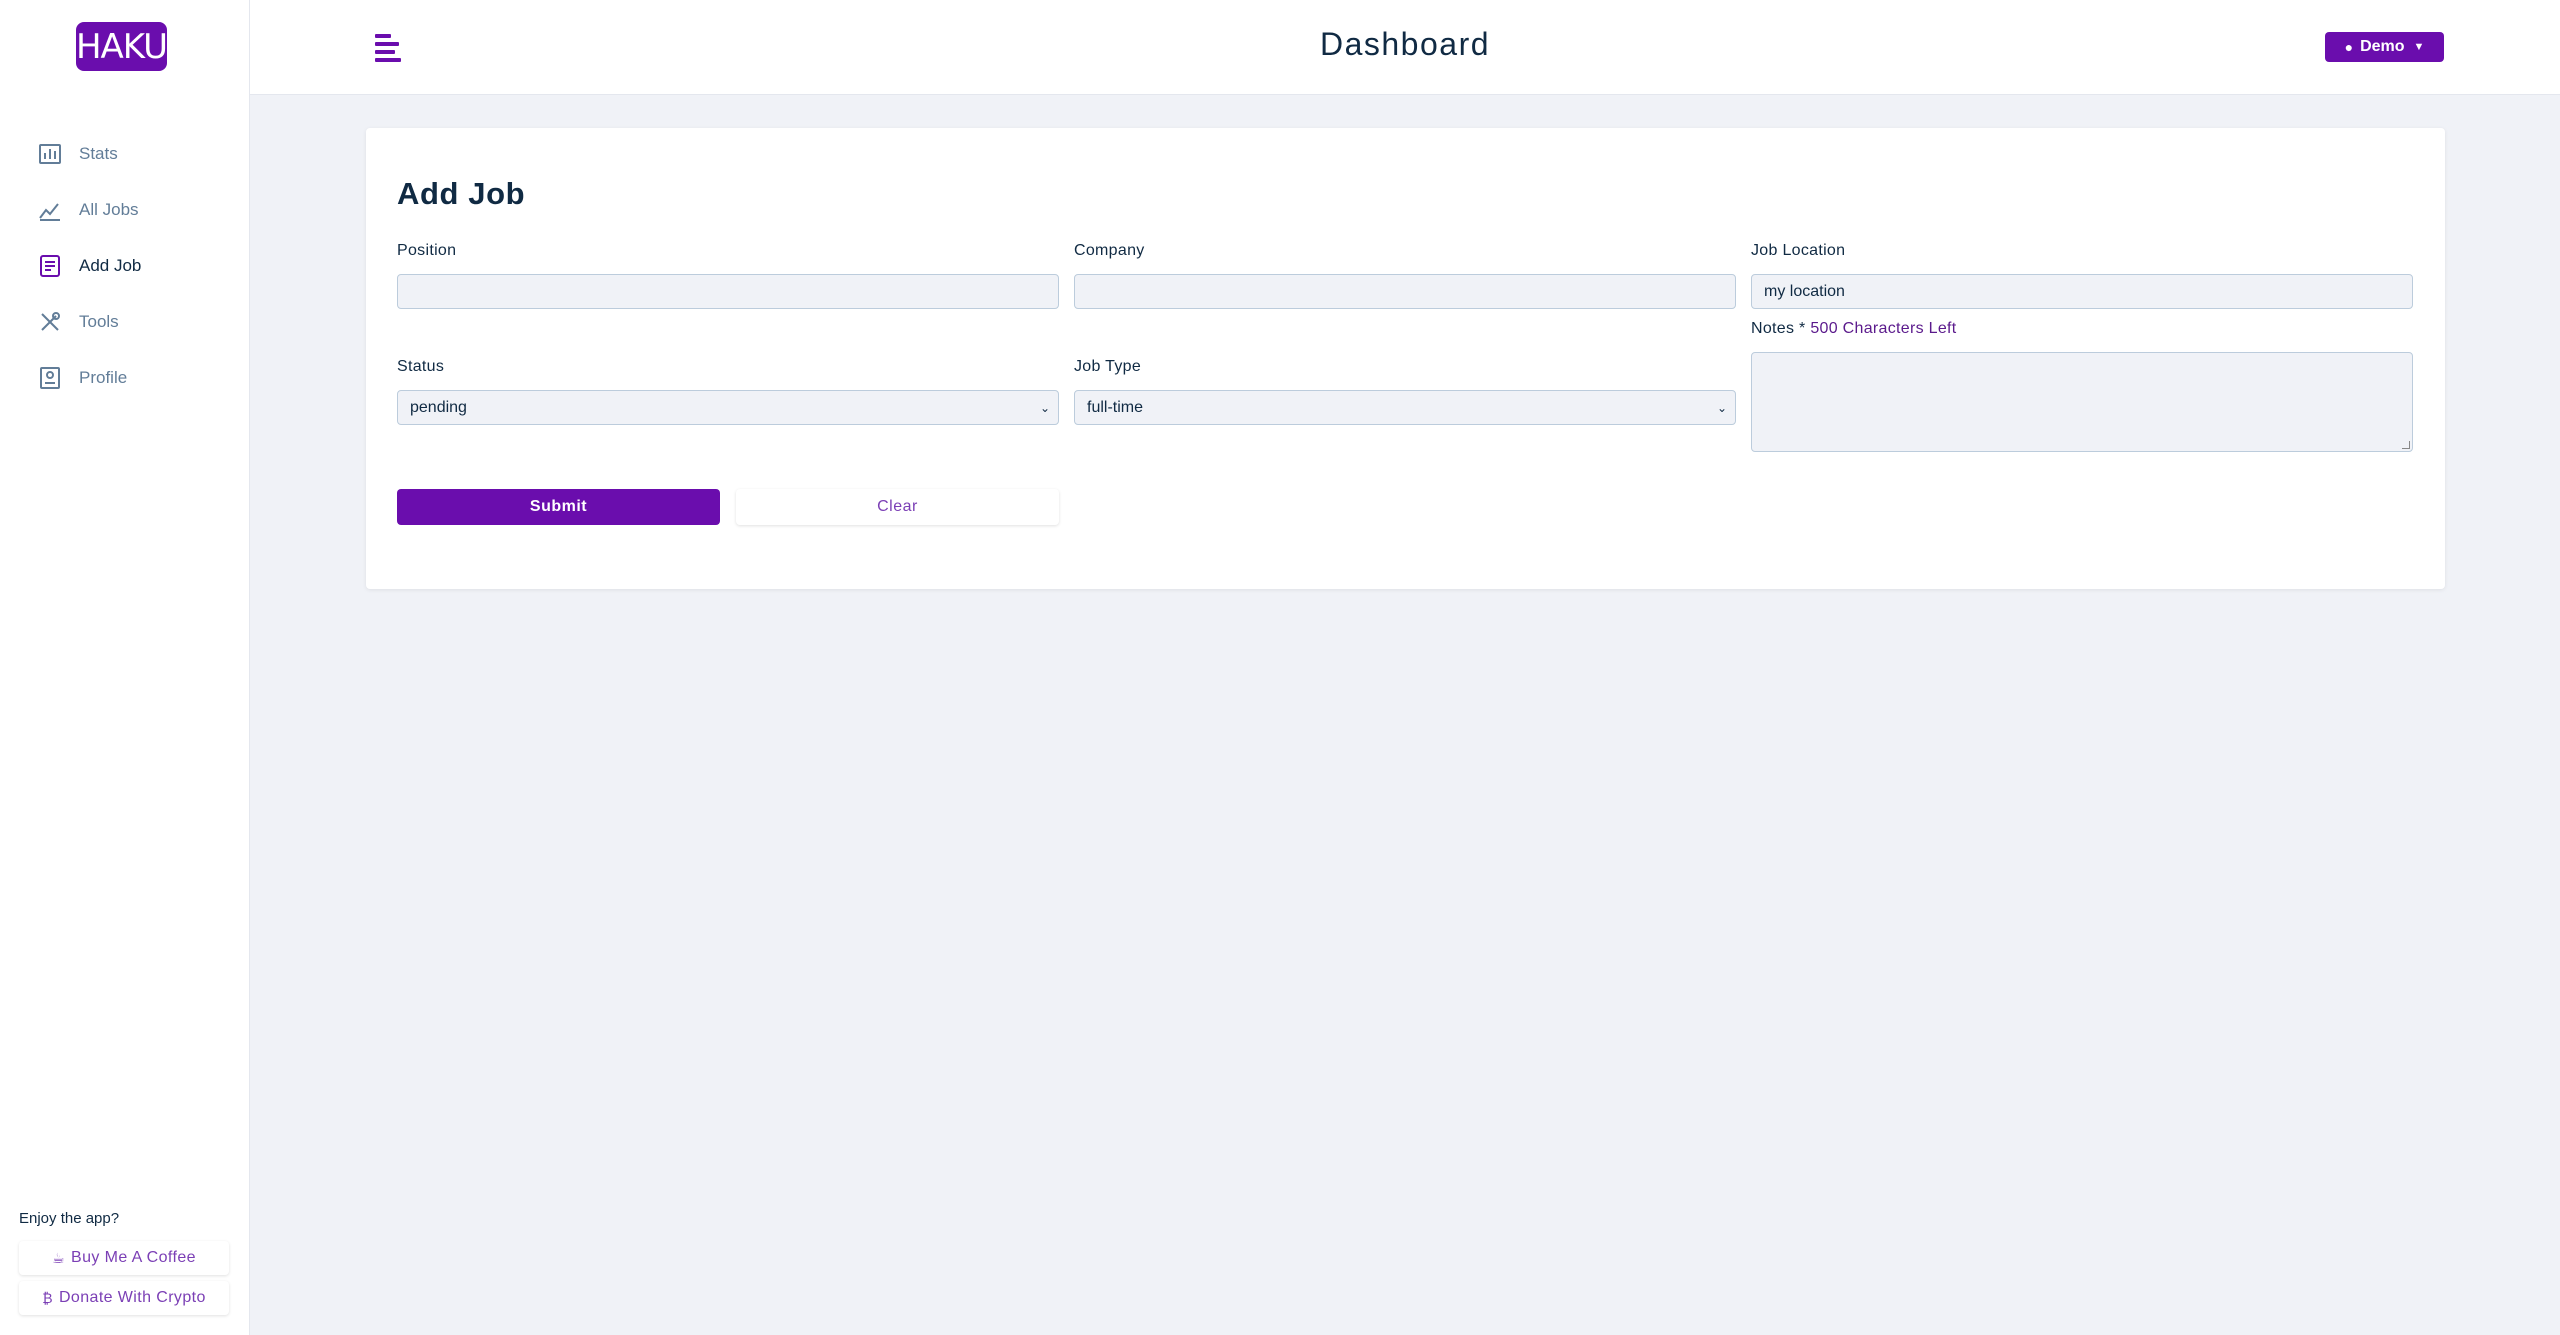 Image resolution: width=2560 pixels, height=1335 pixels. I want to click on trend-icon, so click(50, 210).